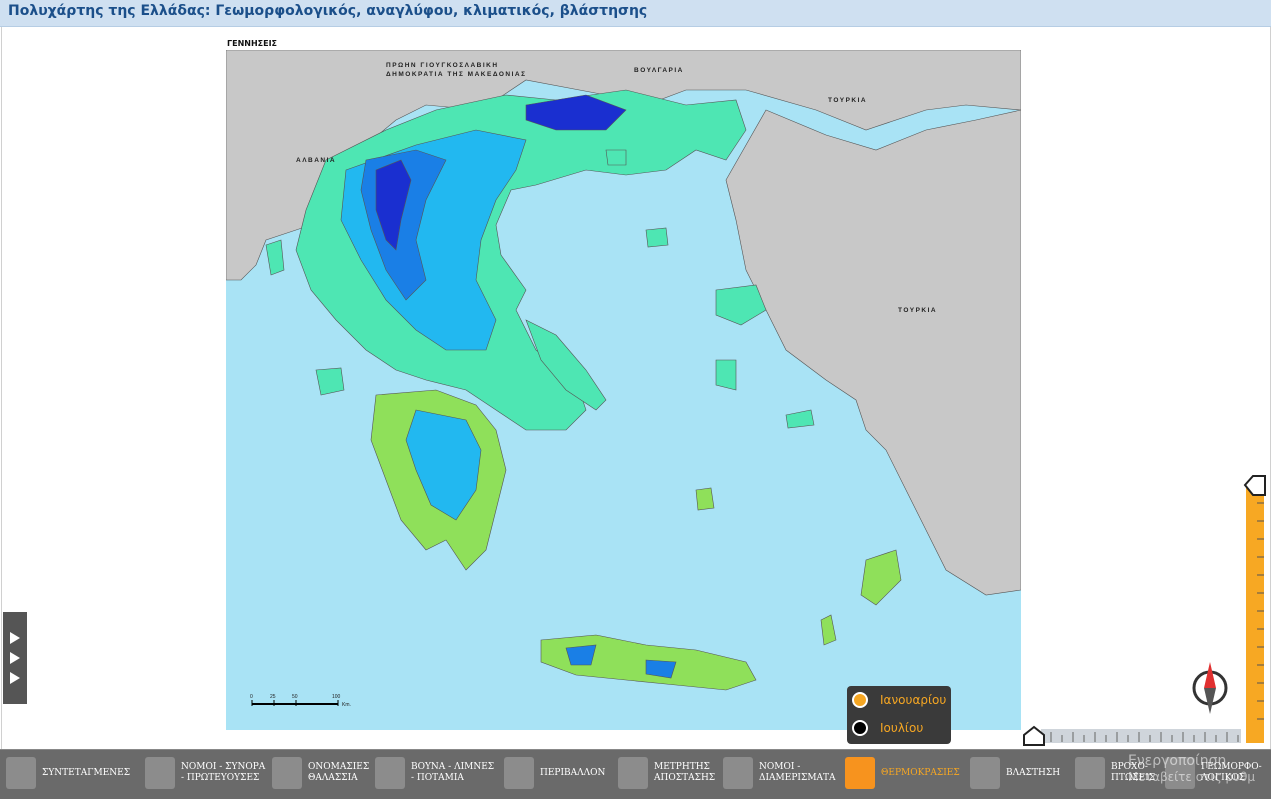 The image size is (1271, 799). What do you see at coordinates (339, 767) in the screenshot?
I see `toolbar-label-line: ΟΝΟΜΑΣΙΕΣ` at bounding box center [339, 767].